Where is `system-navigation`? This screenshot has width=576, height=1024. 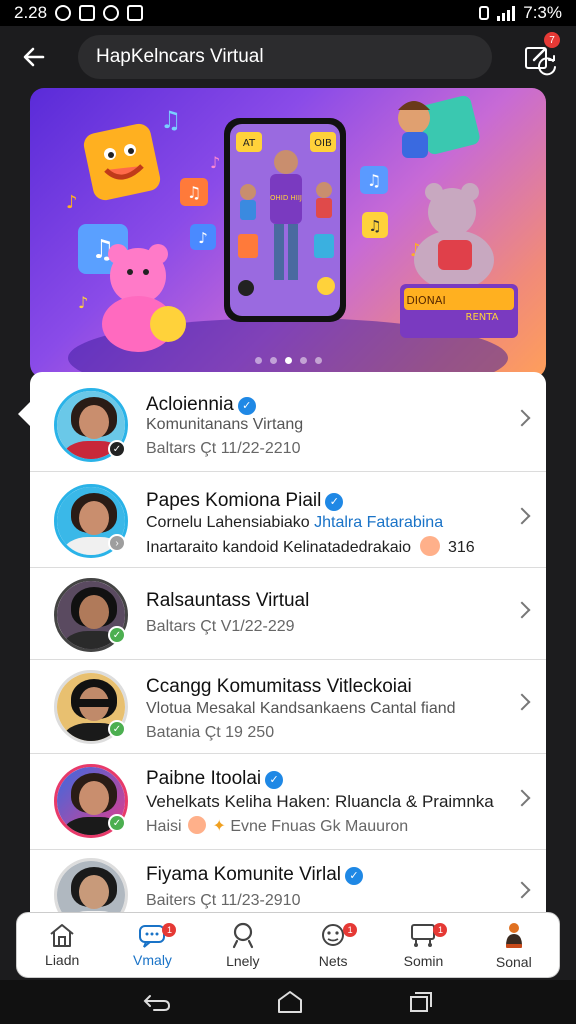 system-navigation is located at coordinates (288, 1002).